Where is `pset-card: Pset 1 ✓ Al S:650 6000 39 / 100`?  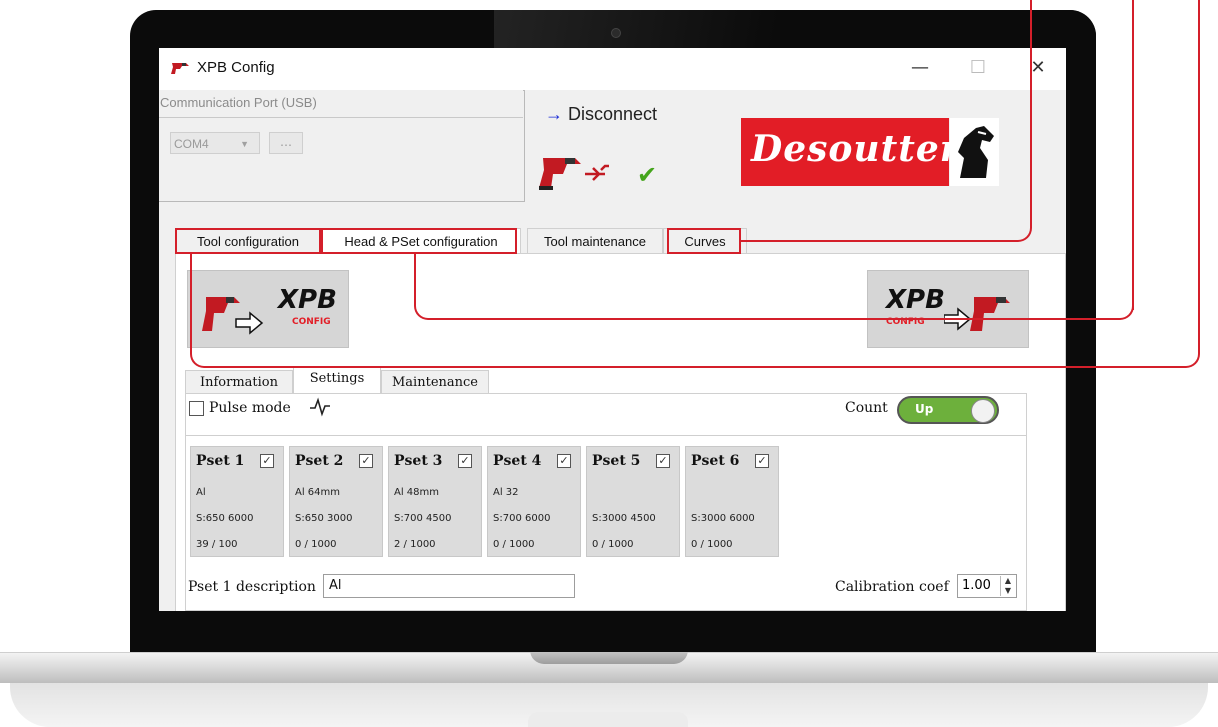 pset-card: Pset 1 ✓ Al S:650 6000 39 / 100 is located at coordinates (237, 501).